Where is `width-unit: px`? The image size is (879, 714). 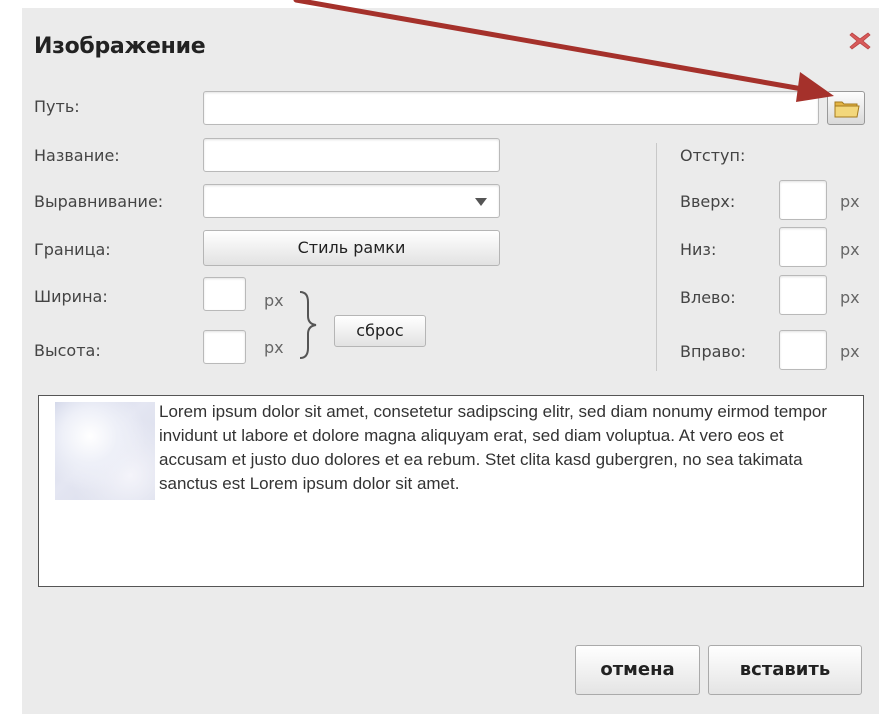
width-unit: px is located at coordinates (274, 300).